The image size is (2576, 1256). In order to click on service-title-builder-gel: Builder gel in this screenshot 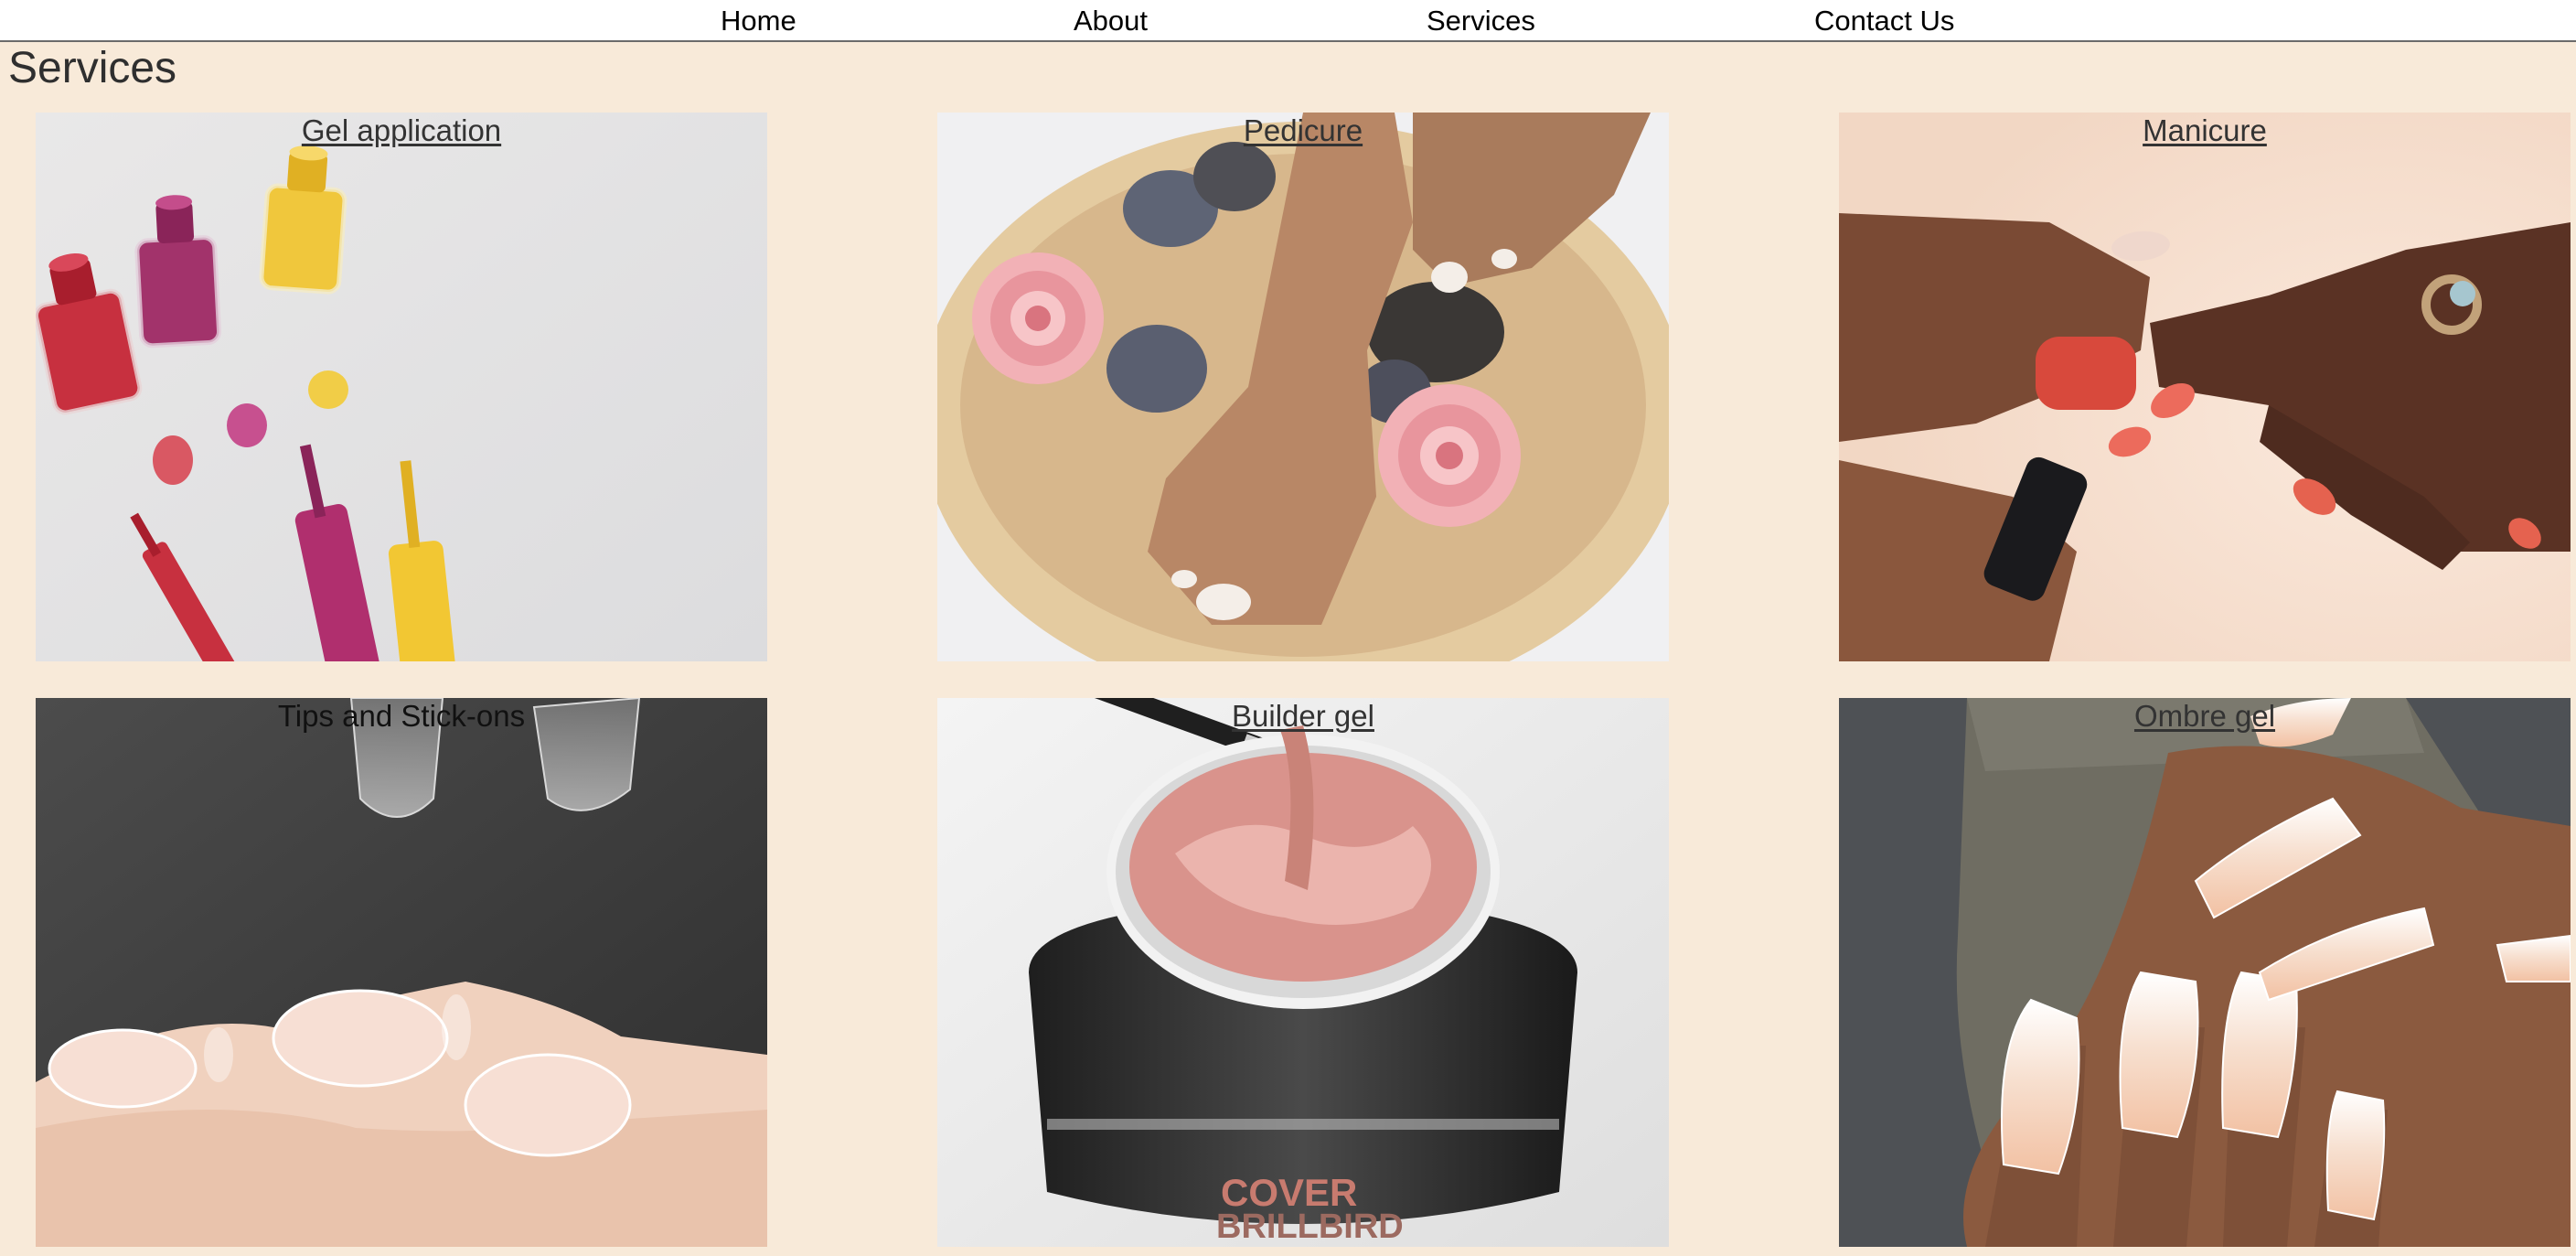, I will do `click(1303, 716)`.